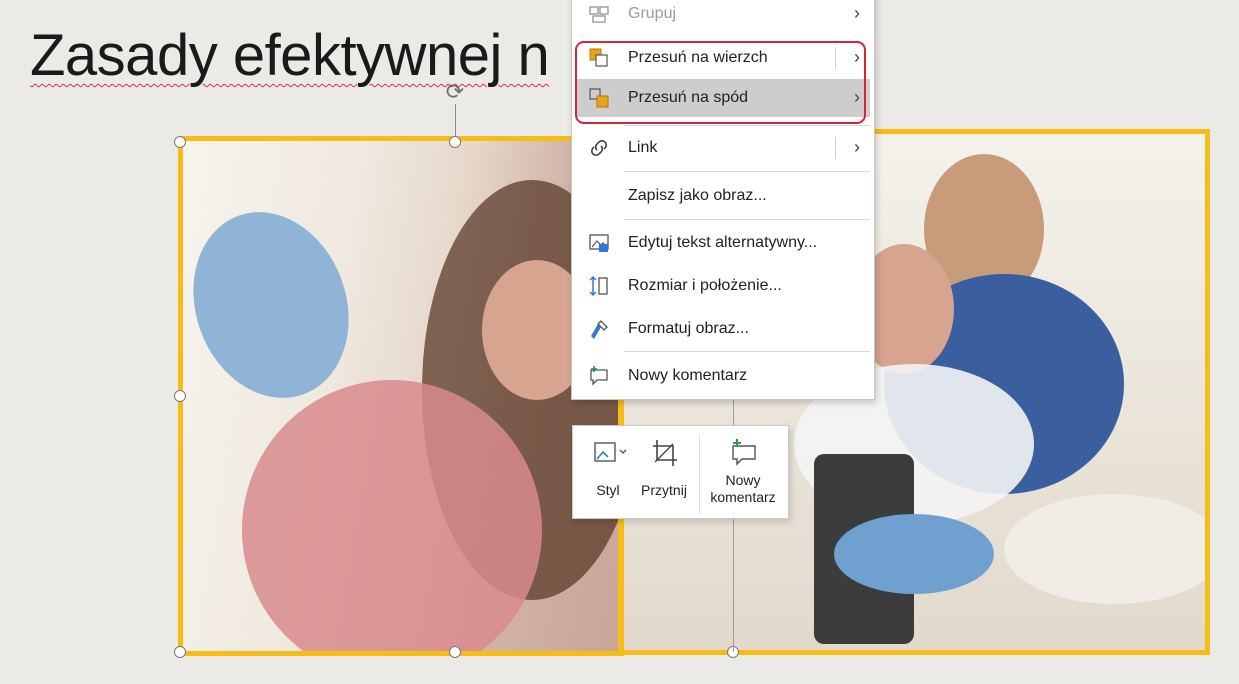  I want to click on crop-button: Przytnij, so click(664, 473).